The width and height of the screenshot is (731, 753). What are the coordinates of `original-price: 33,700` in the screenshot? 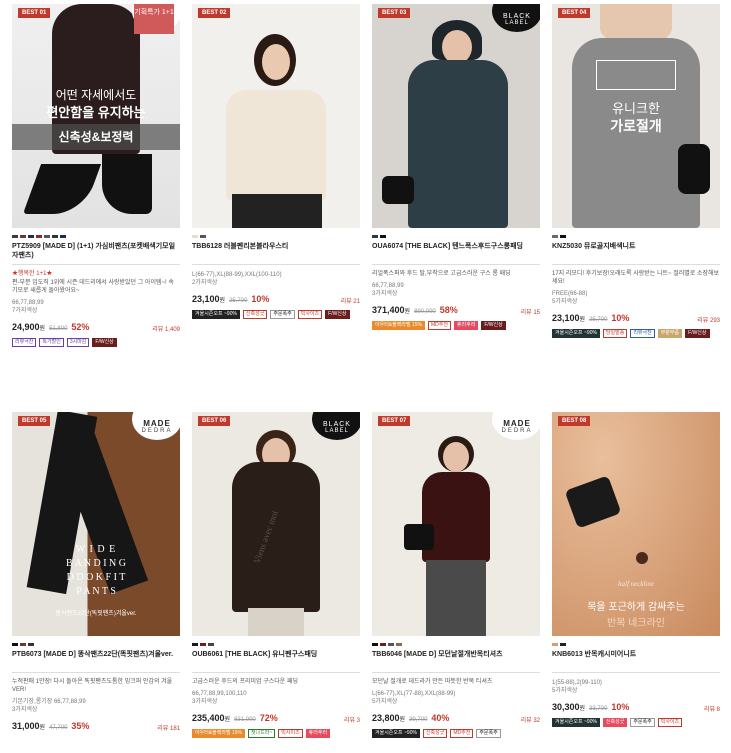 It's located at (598, 709).